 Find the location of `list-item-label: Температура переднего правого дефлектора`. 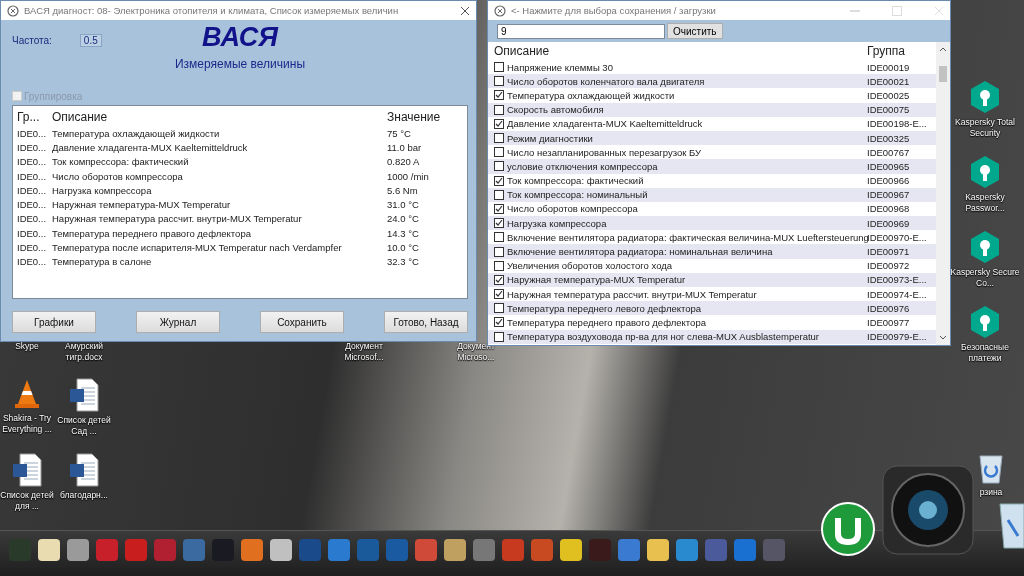

list-item-label: Температура переднего правого дефлектора is located at coordinates (606, 322).